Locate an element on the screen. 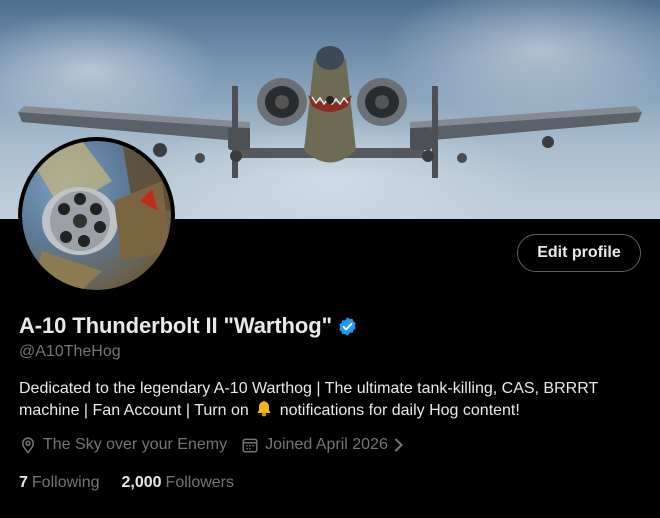 The height and width of the screenshot is (518, 660). follow-stats-row: 7 Following 2,000 Followers is located at coordinates (126, 483).